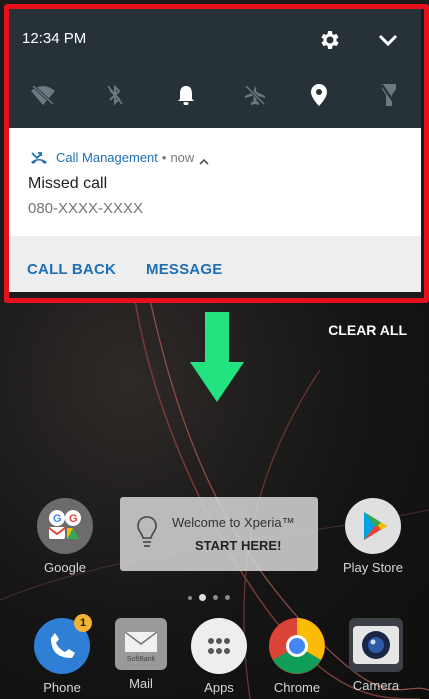  What do you see at coordinates (376, 645) in the screenshot?
I see `camera-icon` at bounding box center [376, 645].